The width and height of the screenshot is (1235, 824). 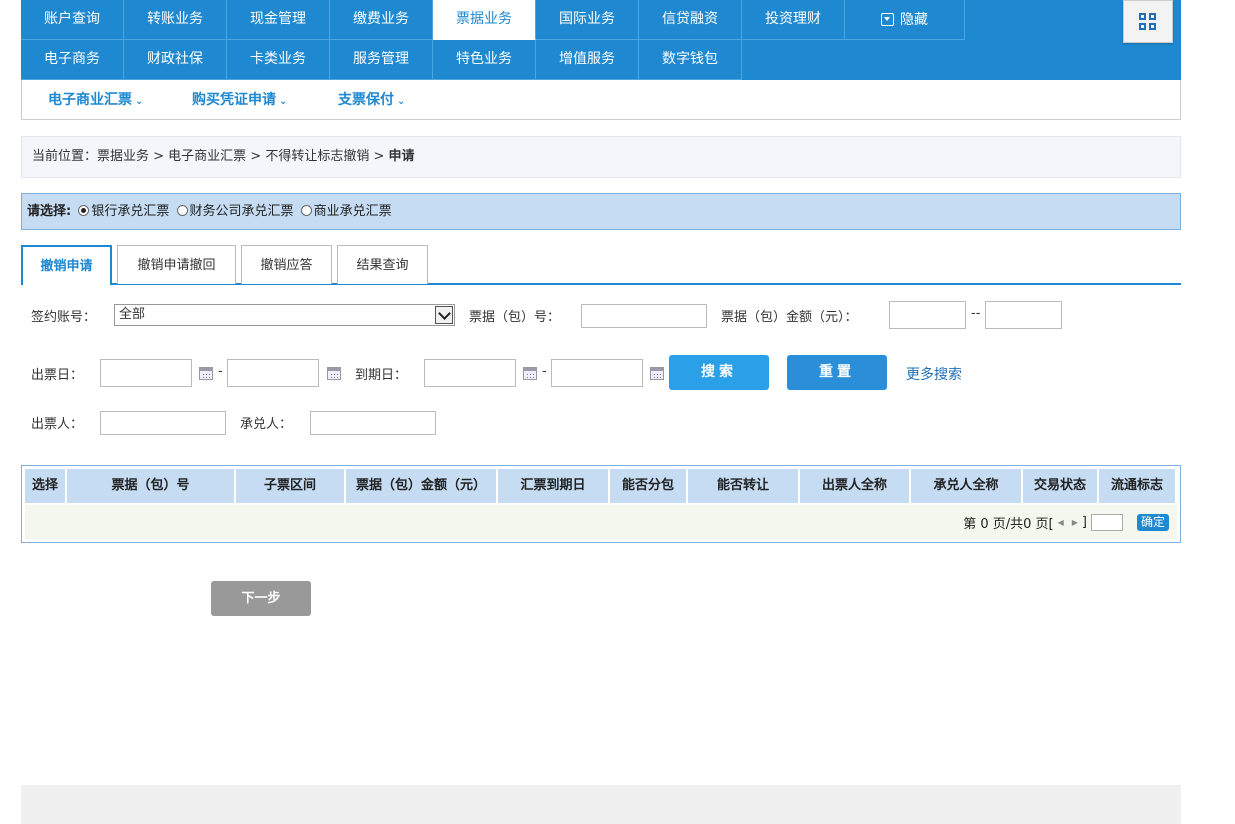 What do you see at coordinates (601, 522) in the screenshot?
I see `table-pager-row: 第 0 页/共0 页[ ◀ ▶ ] 确定` at bounding box center [601, 522].